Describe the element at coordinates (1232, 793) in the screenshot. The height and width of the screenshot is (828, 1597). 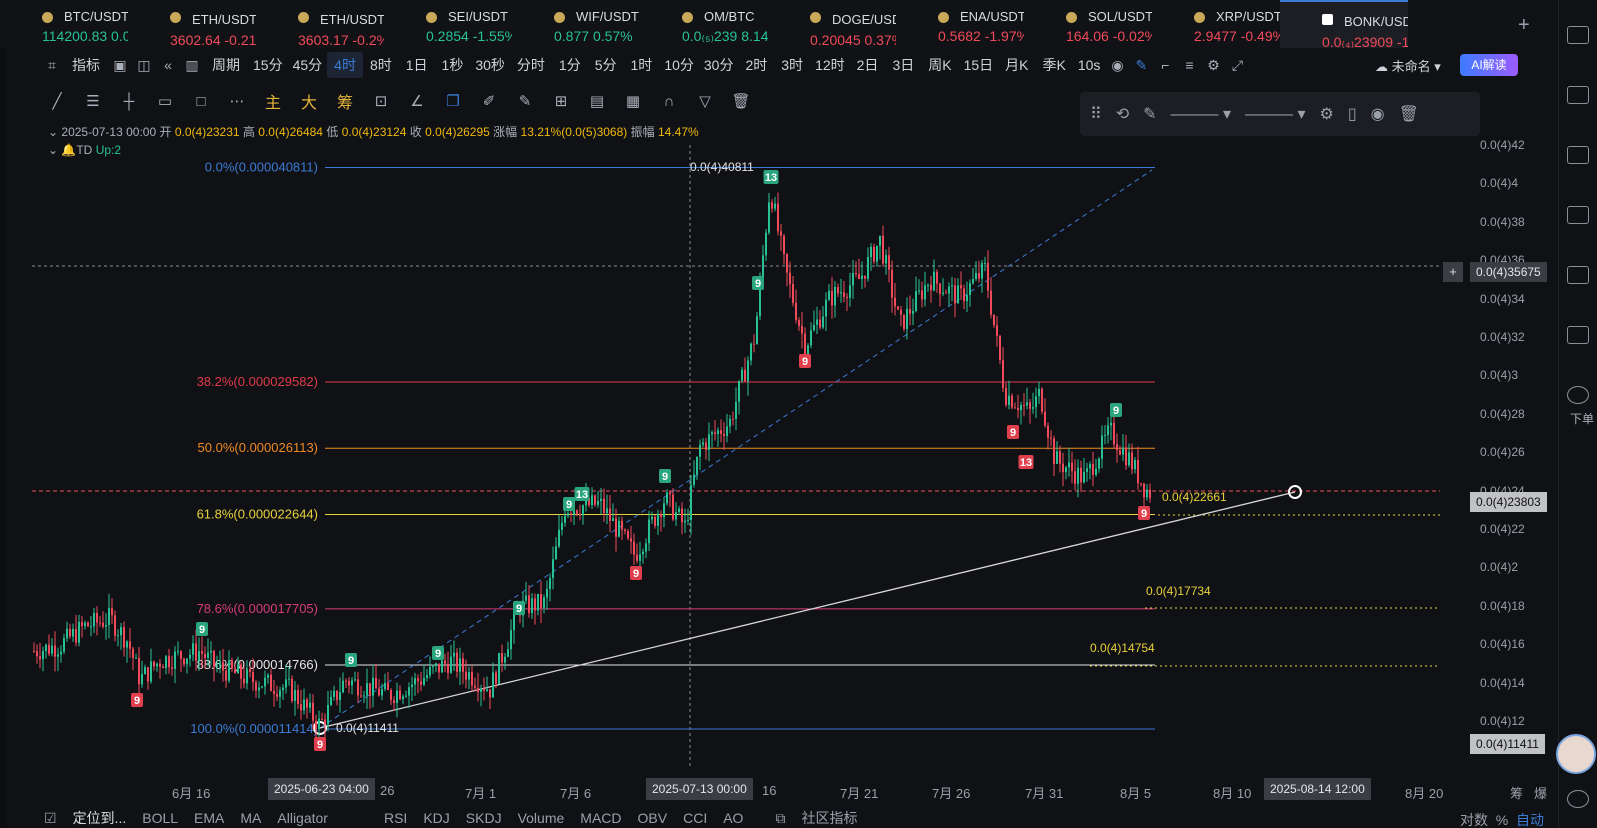
I see `time-tick: 8月 10` at that location.